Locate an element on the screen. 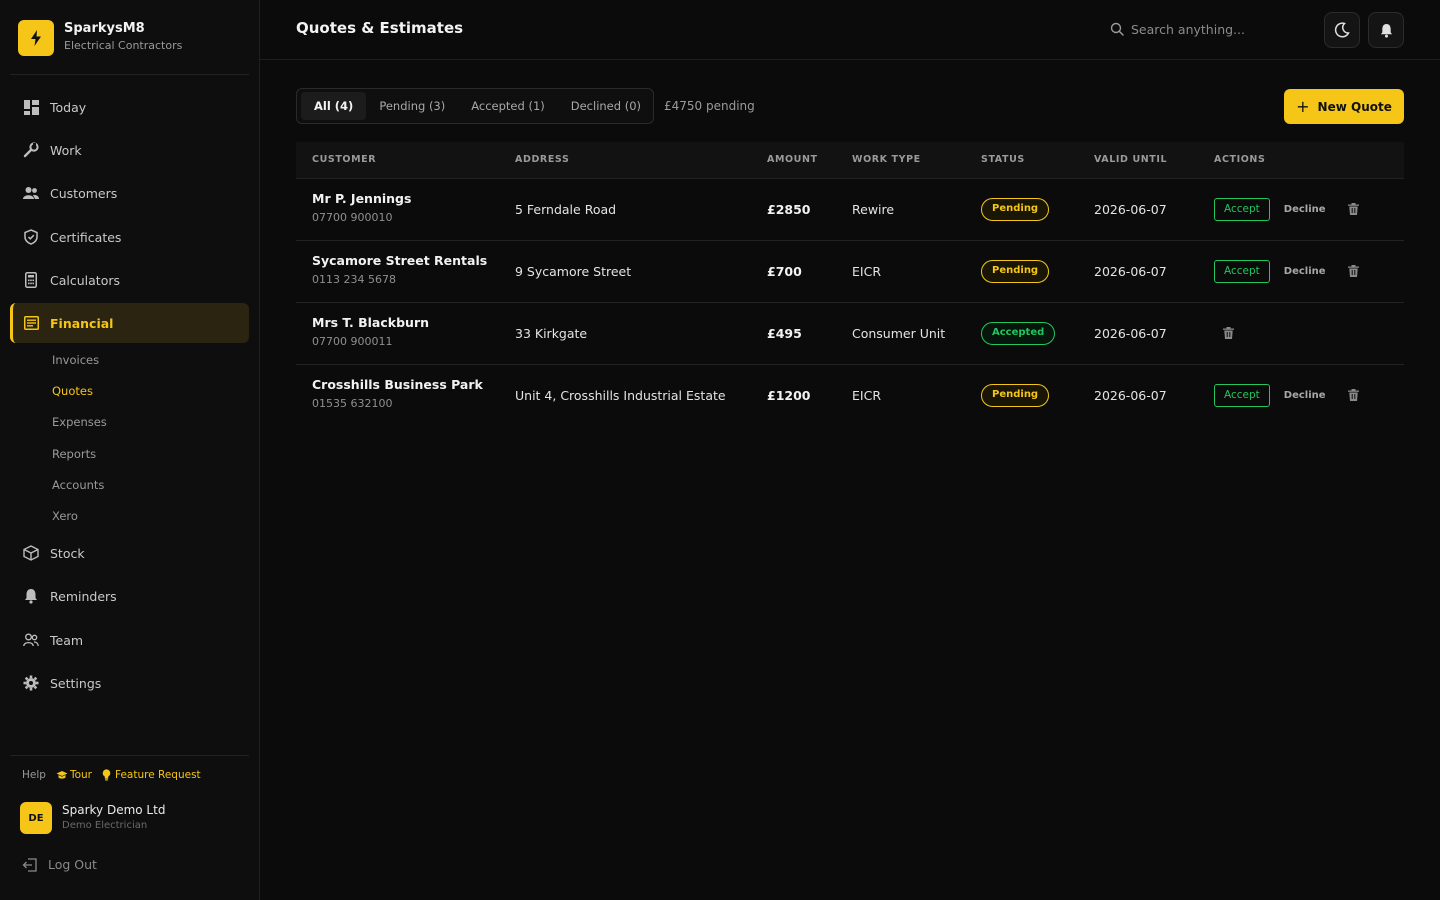  amount-cell: £1200 is located at coordinates (789, 395).